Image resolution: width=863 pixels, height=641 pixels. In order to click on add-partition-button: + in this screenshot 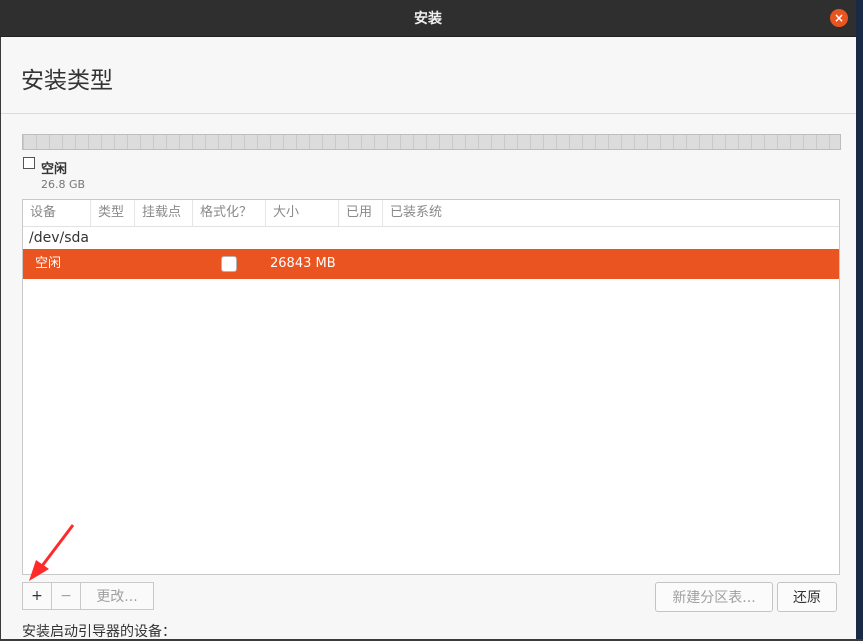, I will do `click(37, 596)`.